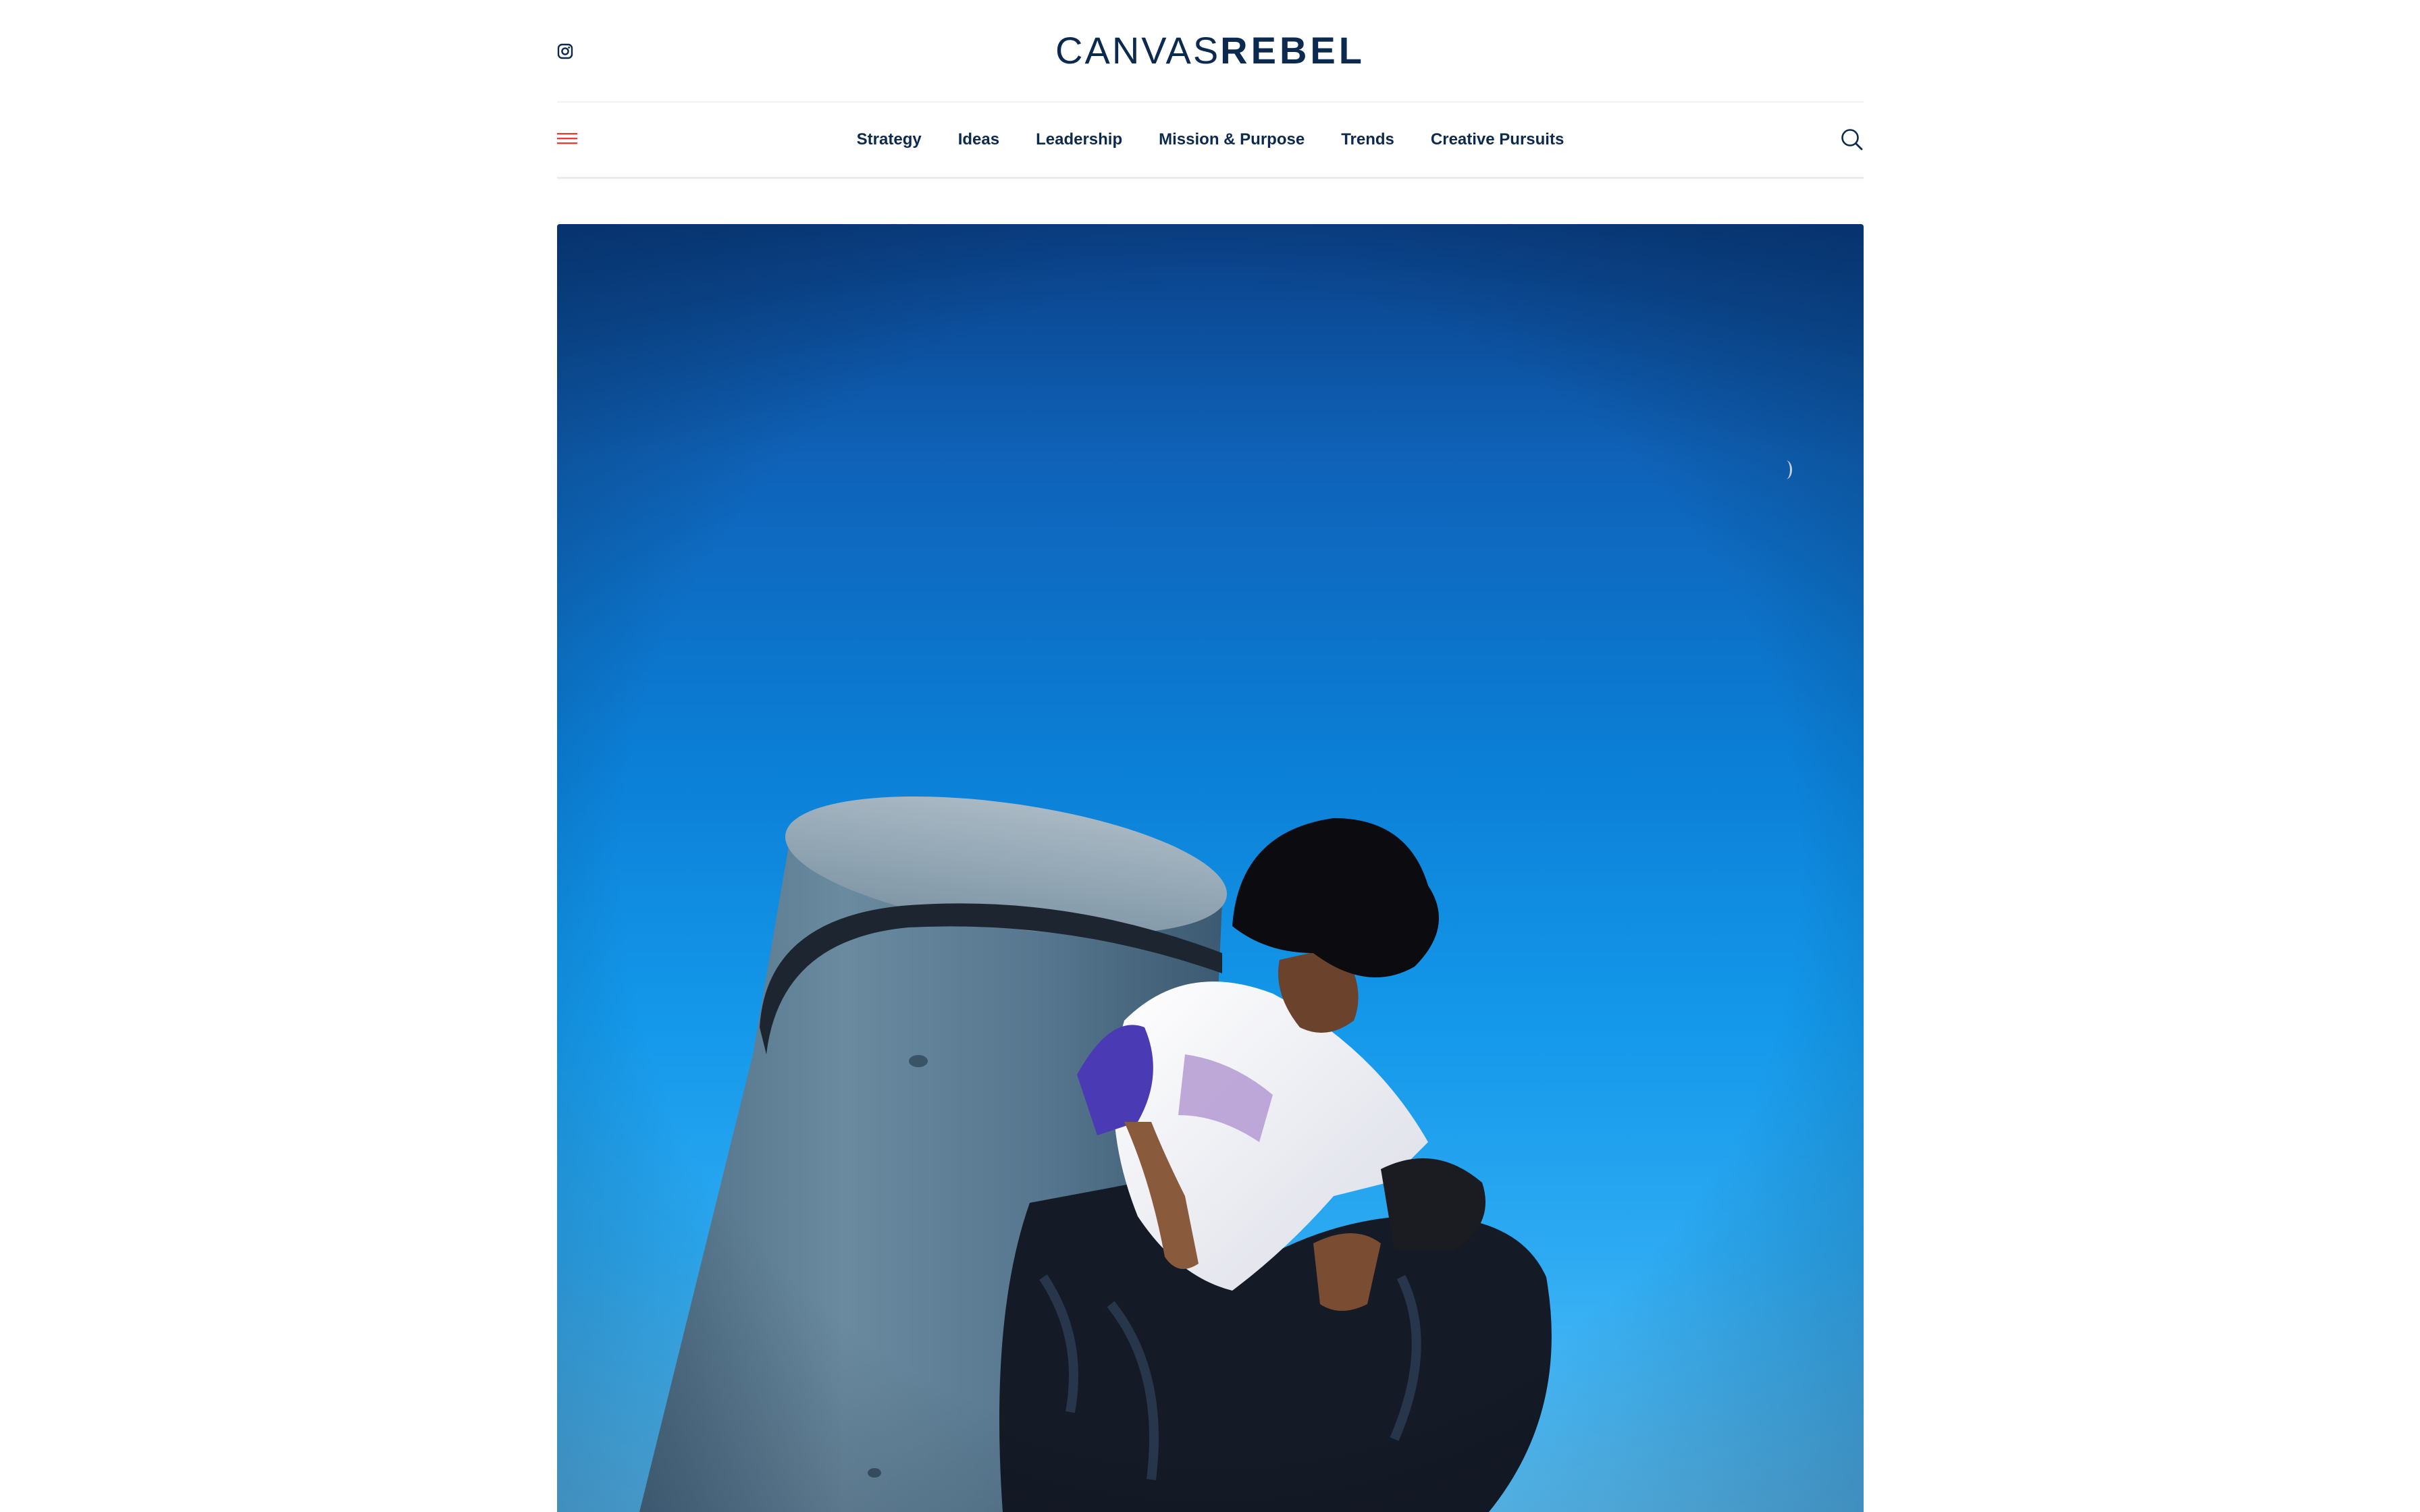  I want to click on nav-item-ideas: Ideas, so click(979, 139).